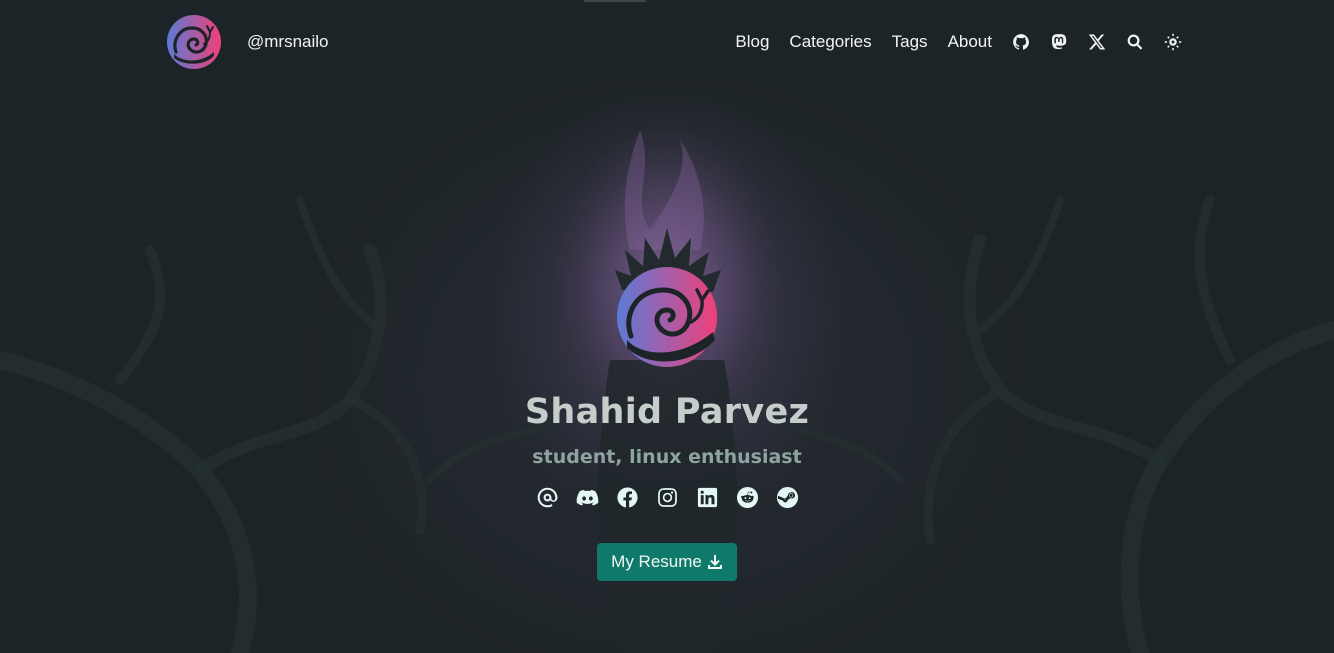 The image size is (1334, 653). Describe the element at coordinates (1135, 42) in the screenshot. I see `search-icon` at that location.